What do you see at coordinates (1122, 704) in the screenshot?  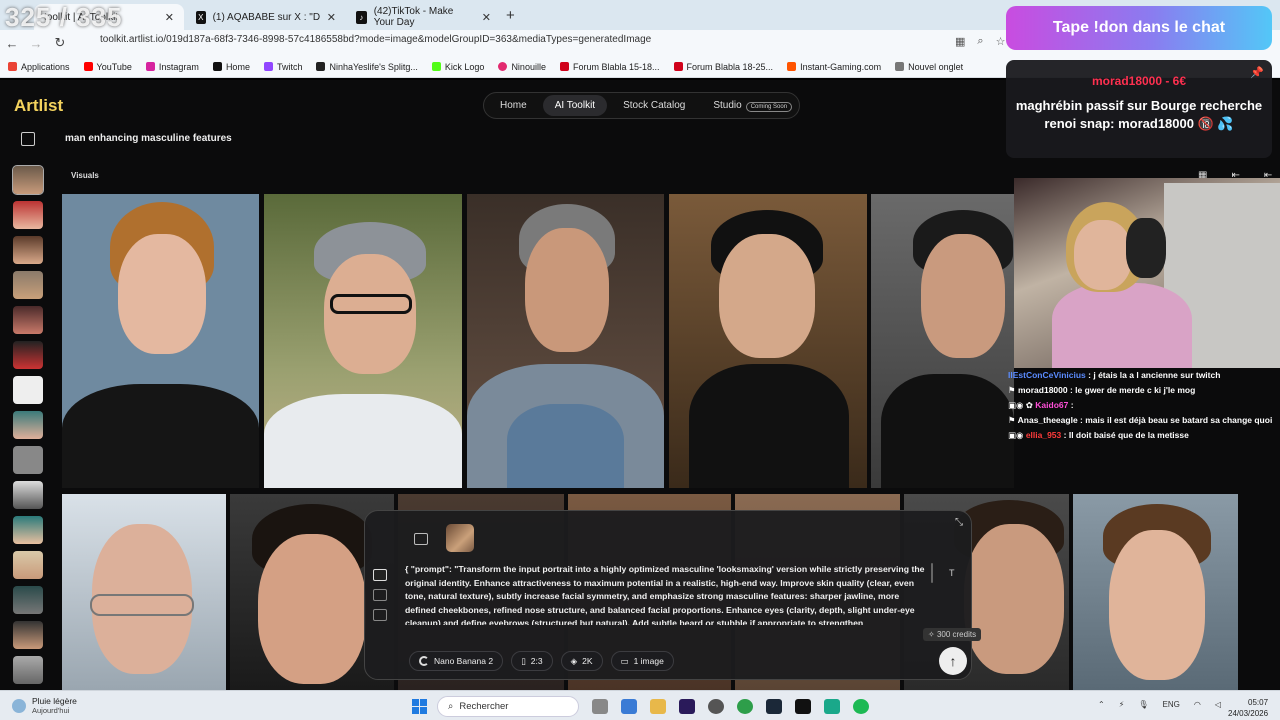 I see `network-off-icon: ⚡` at bounding box center [1122, 704].